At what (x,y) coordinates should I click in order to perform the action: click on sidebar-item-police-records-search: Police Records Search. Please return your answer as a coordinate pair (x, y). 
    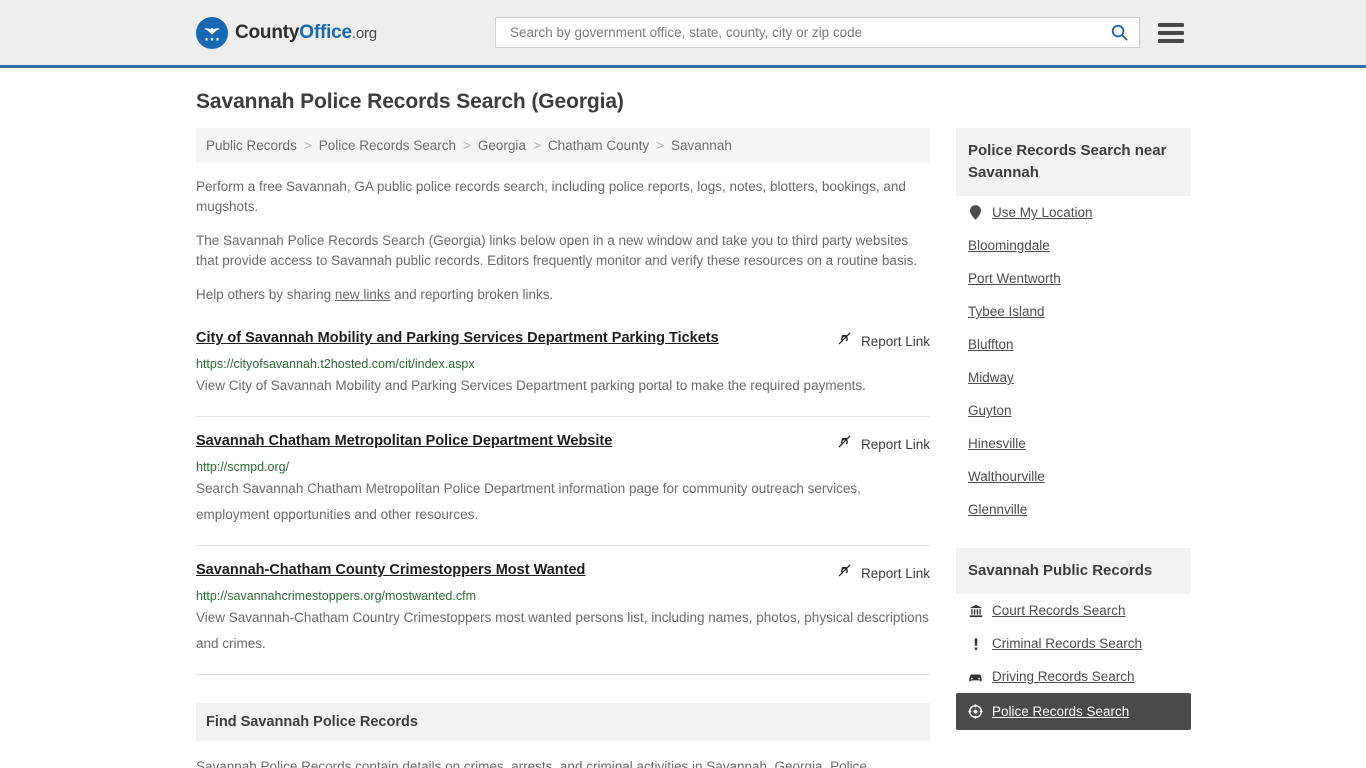
    Looking at the image, I should click on (1073, 711).